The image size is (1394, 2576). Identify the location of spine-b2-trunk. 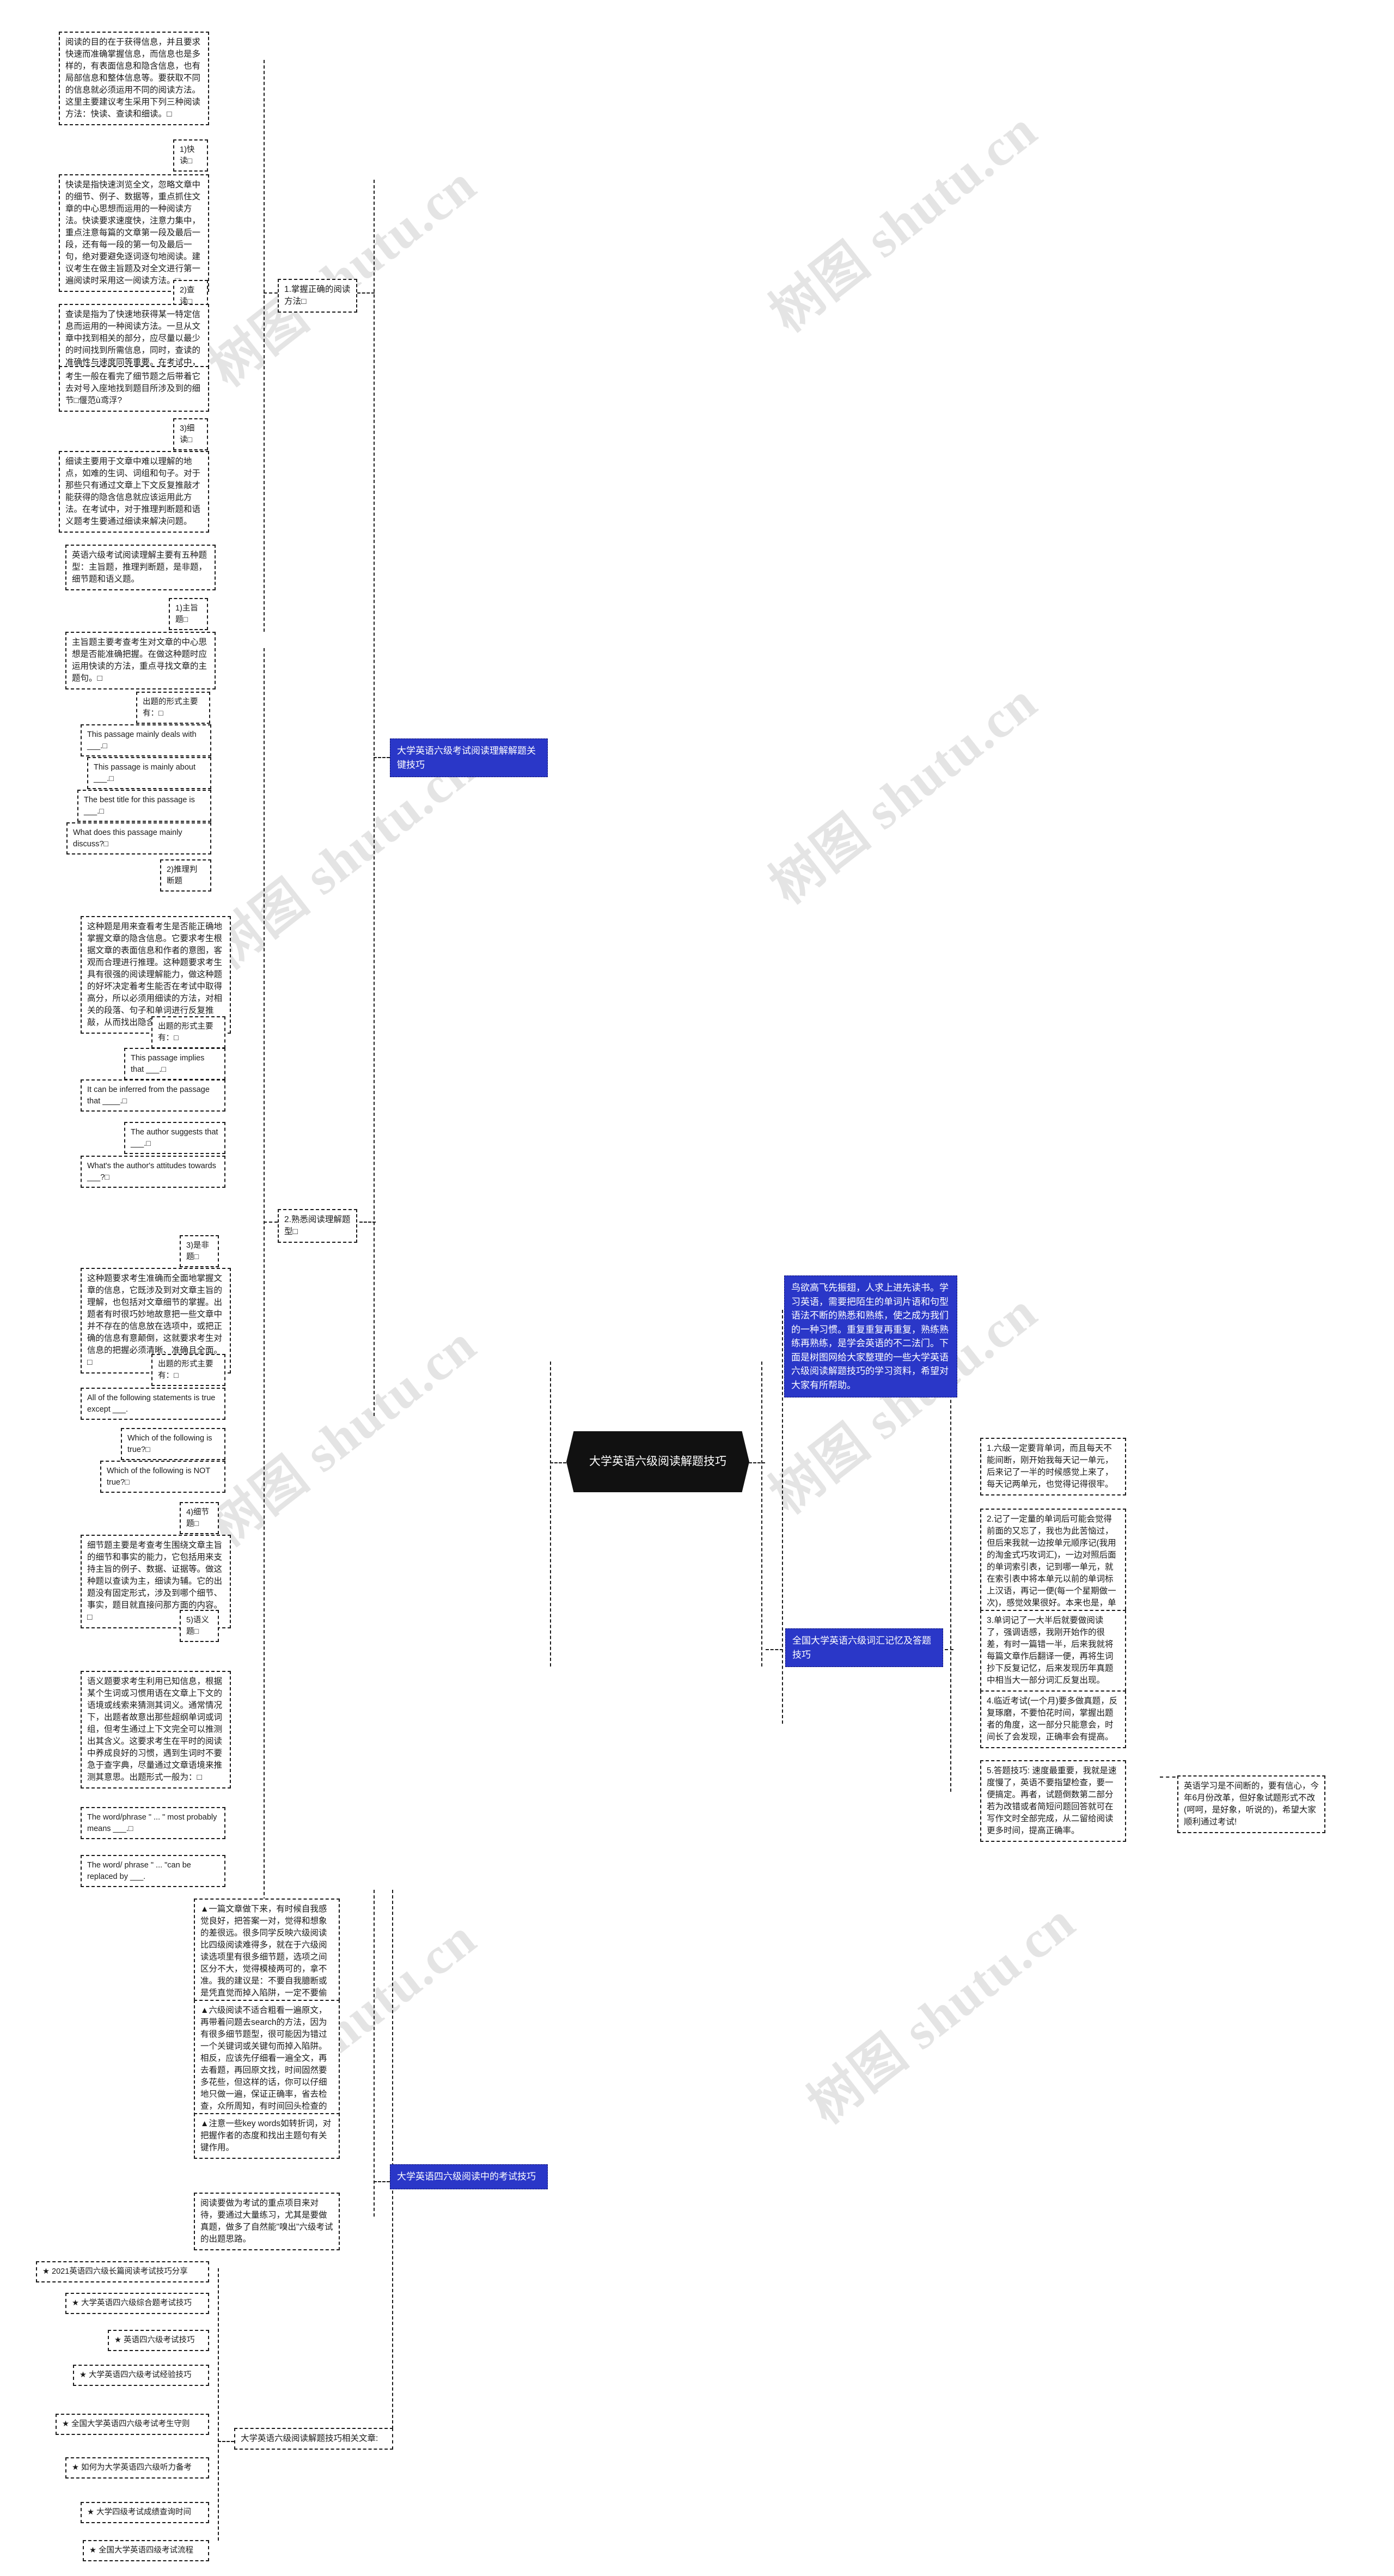
(782, 1517).